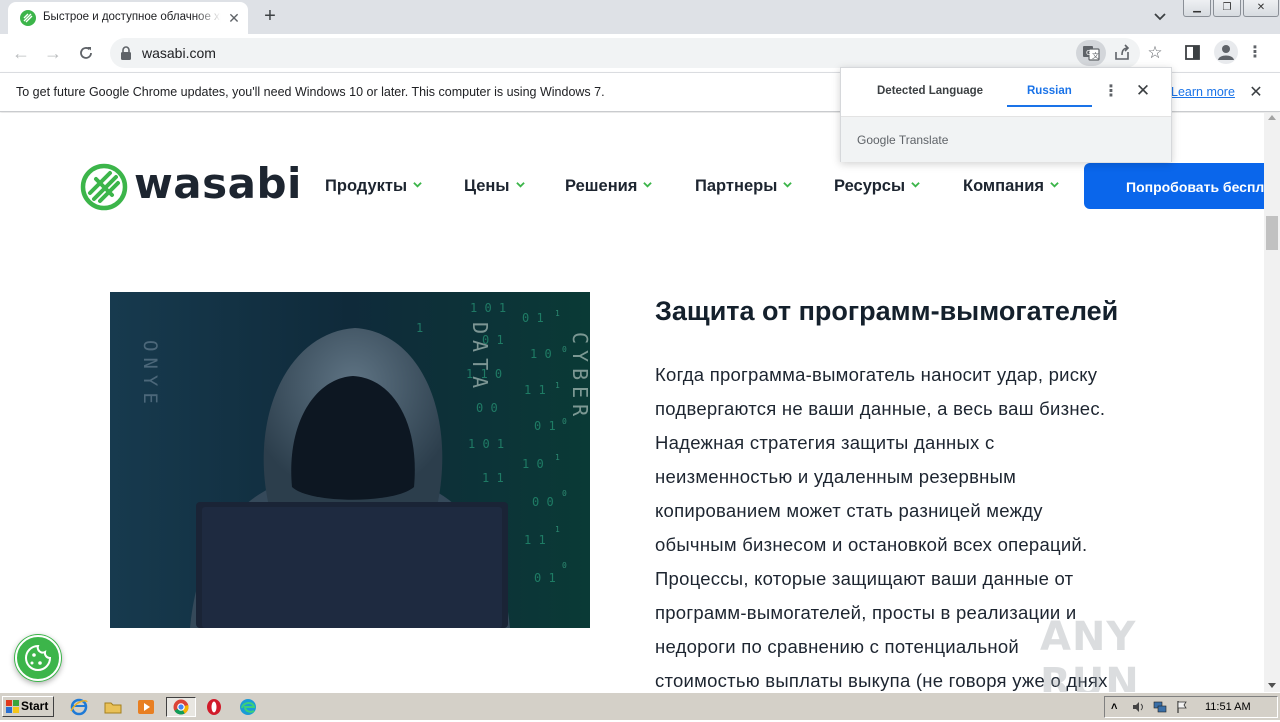  I want to click on learn-more-link: Learn more, so click(1203, 92).